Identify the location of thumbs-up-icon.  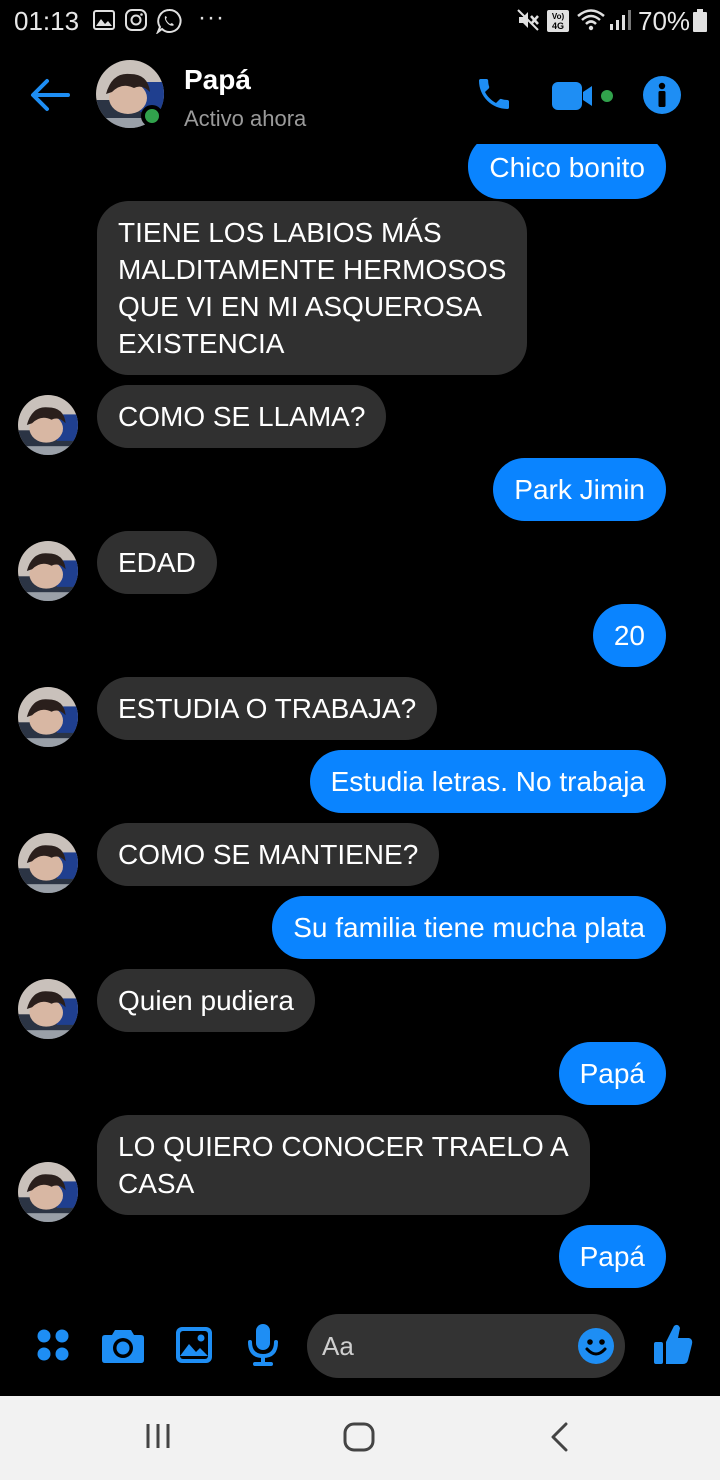
(673, 1346).